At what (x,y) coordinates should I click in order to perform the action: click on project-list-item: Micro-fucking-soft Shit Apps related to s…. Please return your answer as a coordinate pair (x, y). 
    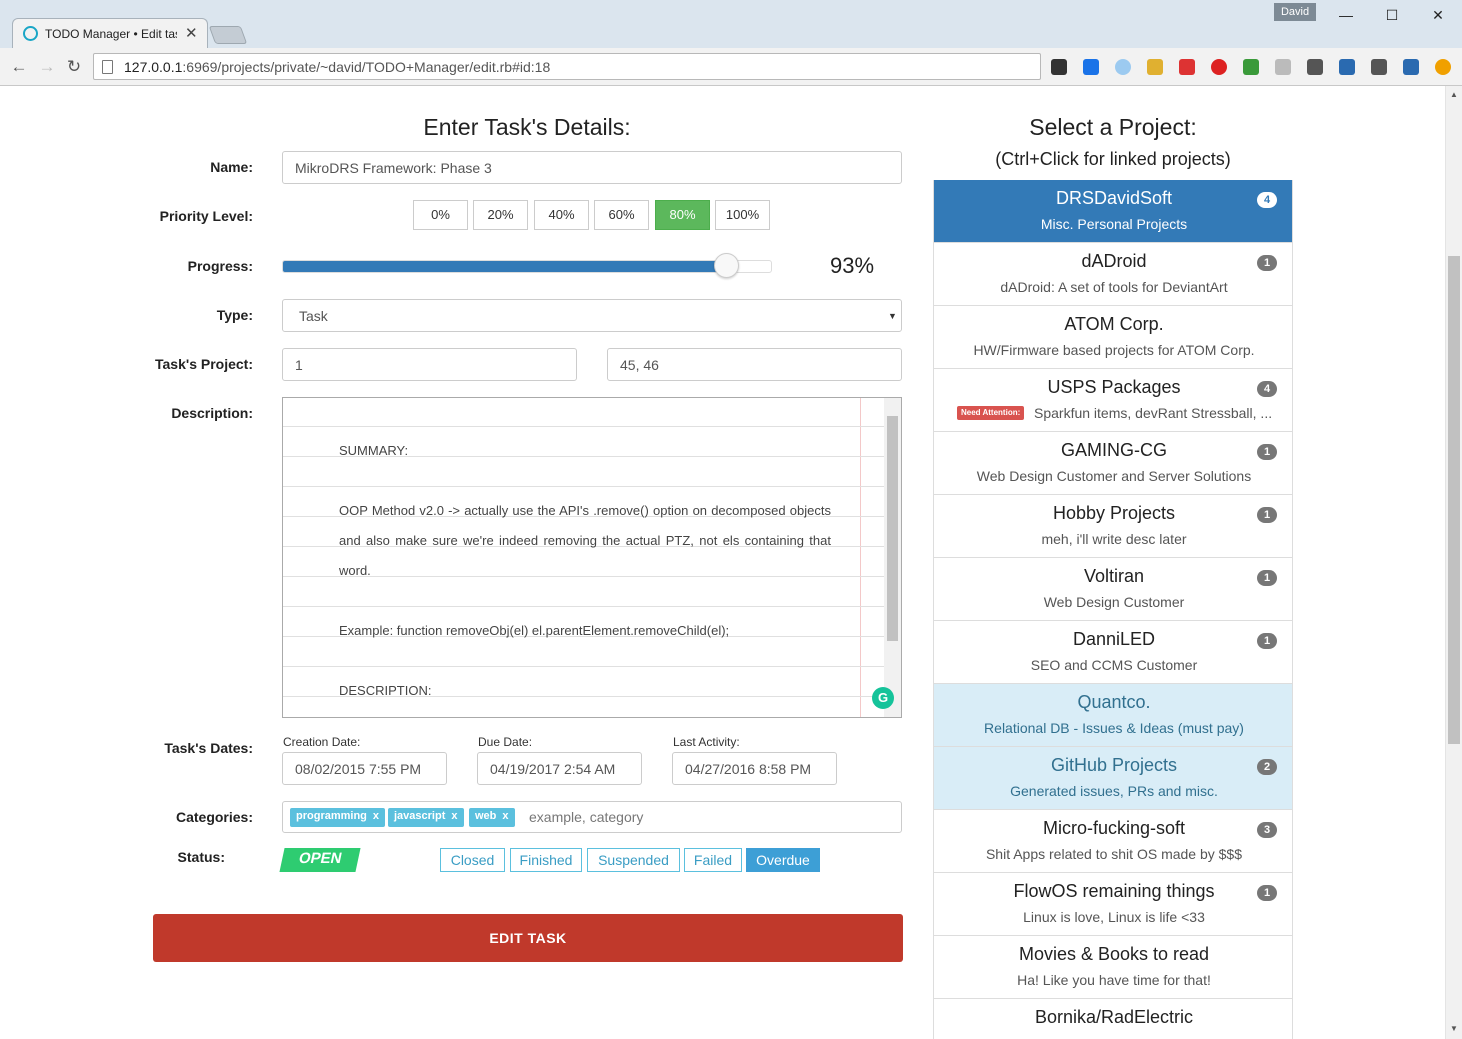
    Looking at the image, I should click on (1113, 841).